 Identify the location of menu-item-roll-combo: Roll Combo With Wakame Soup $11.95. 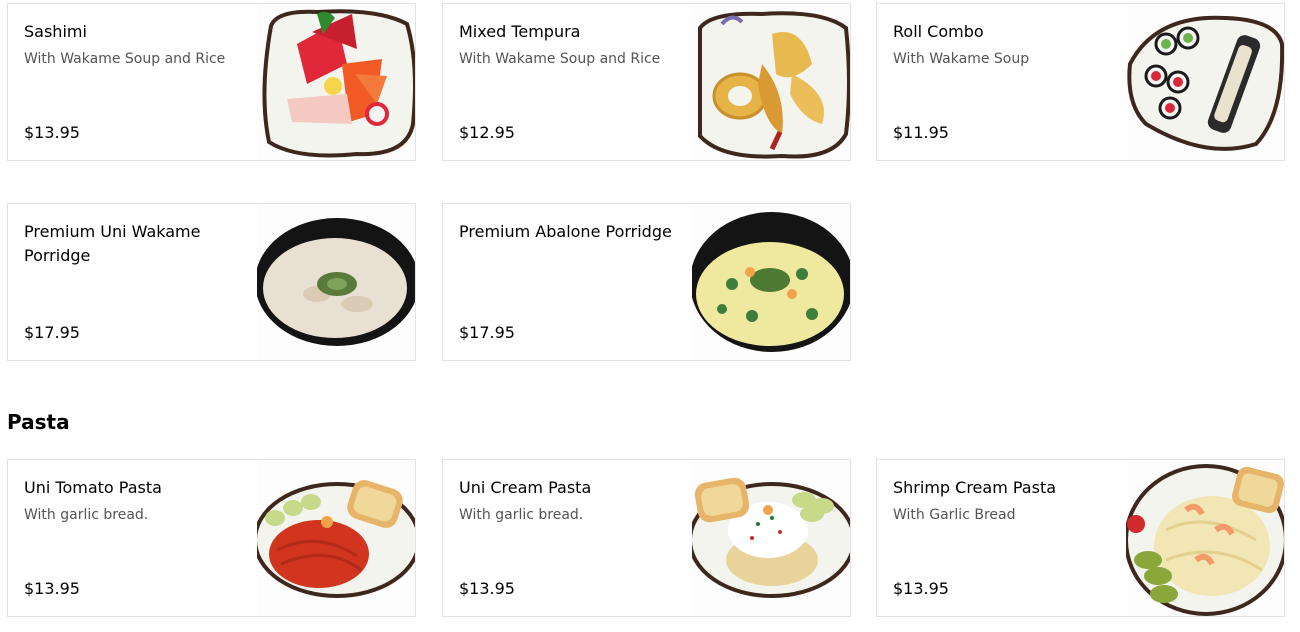
(1080, 82).